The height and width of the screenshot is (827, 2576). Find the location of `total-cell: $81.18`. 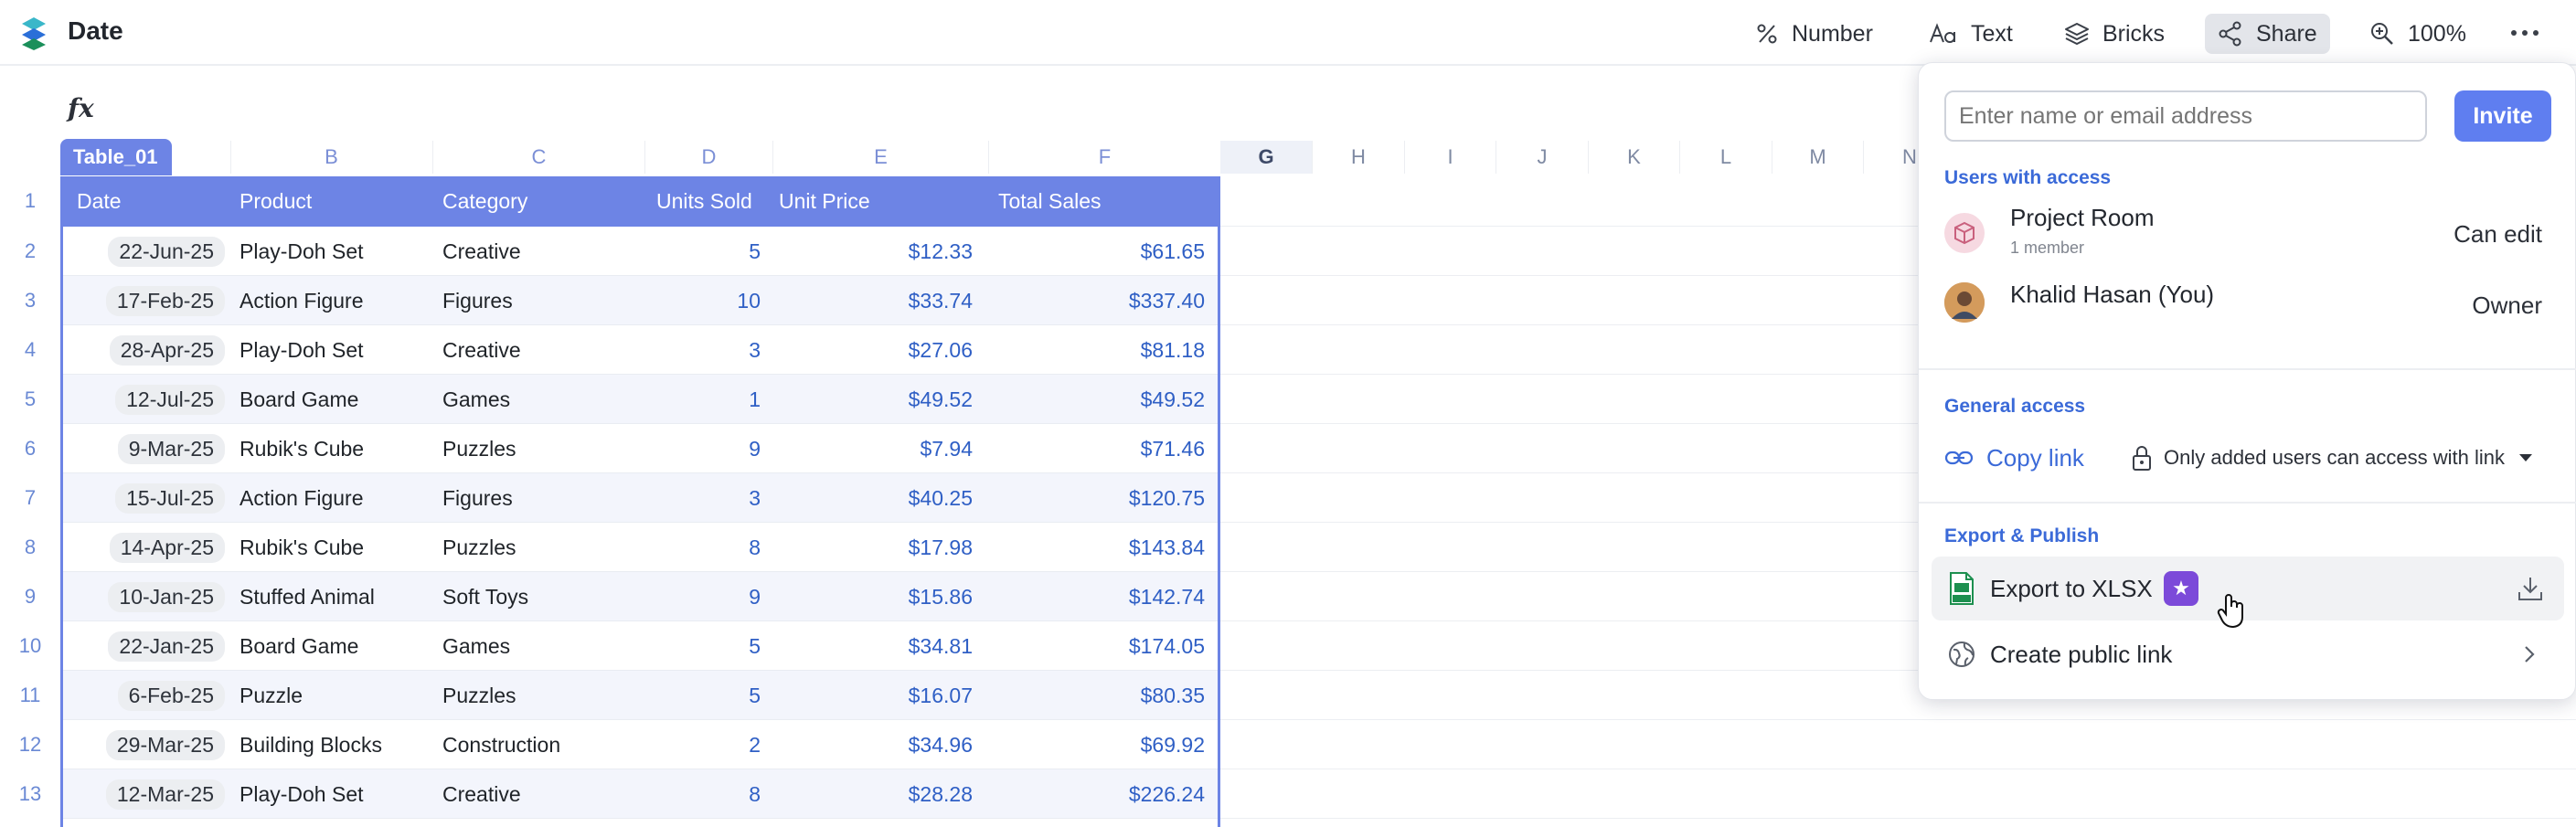

total-cell: $81.18 is located at coordinates (1097, 350).